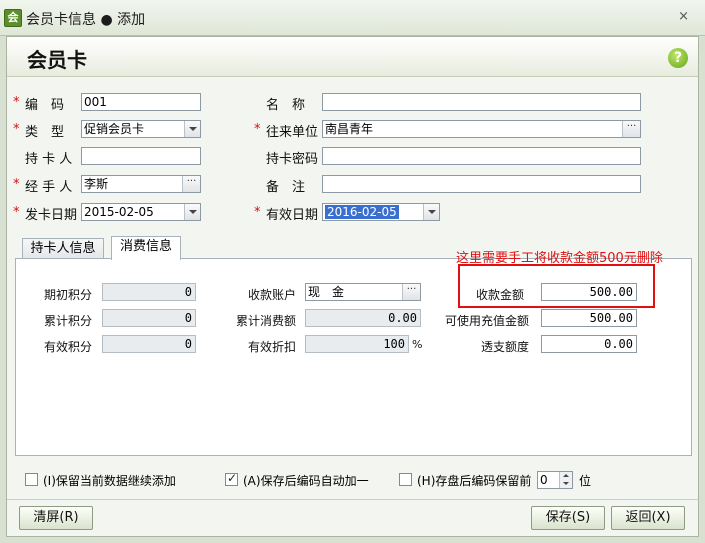 The height and width of the screenshot is (543, 705). What do you see at coordinates (31, 479) in the screenshot?
I see `keep-data-checkbox` at bounding box center [31, 479].